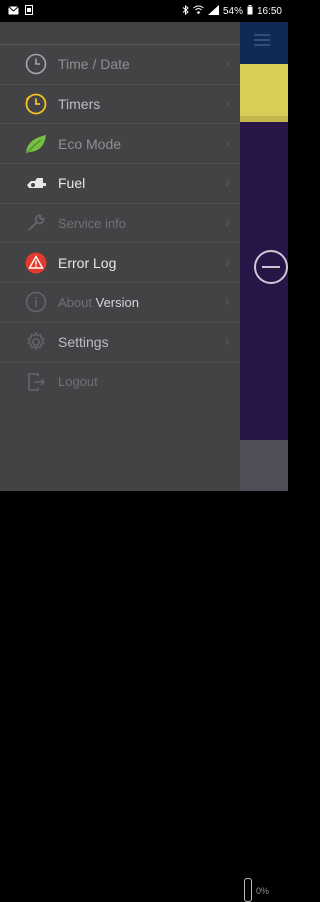  What do you see at coordinates (213, 11) in the screenshot?
I see `signal-icon` at bounding box center [213, 11].